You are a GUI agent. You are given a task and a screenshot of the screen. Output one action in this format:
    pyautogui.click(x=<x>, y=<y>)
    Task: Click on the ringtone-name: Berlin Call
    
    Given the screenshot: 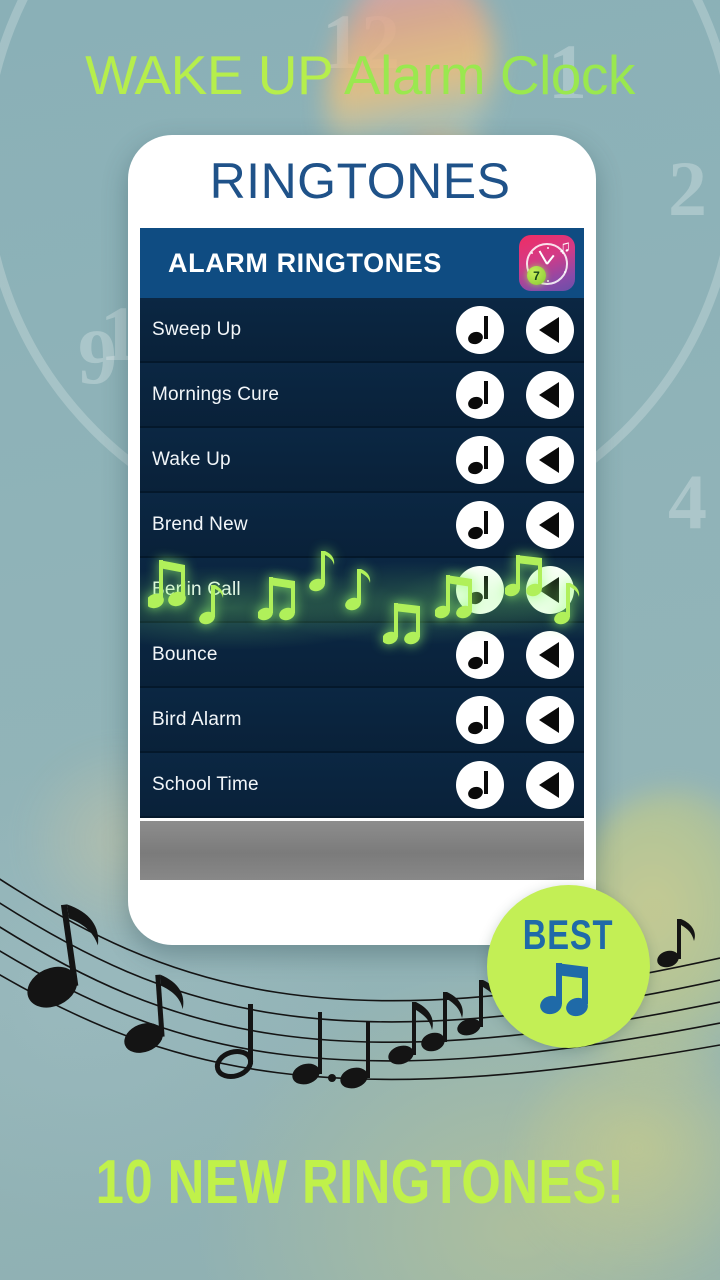 What is the action you would take?
    pyautogui.click(x=196, y=589)
    